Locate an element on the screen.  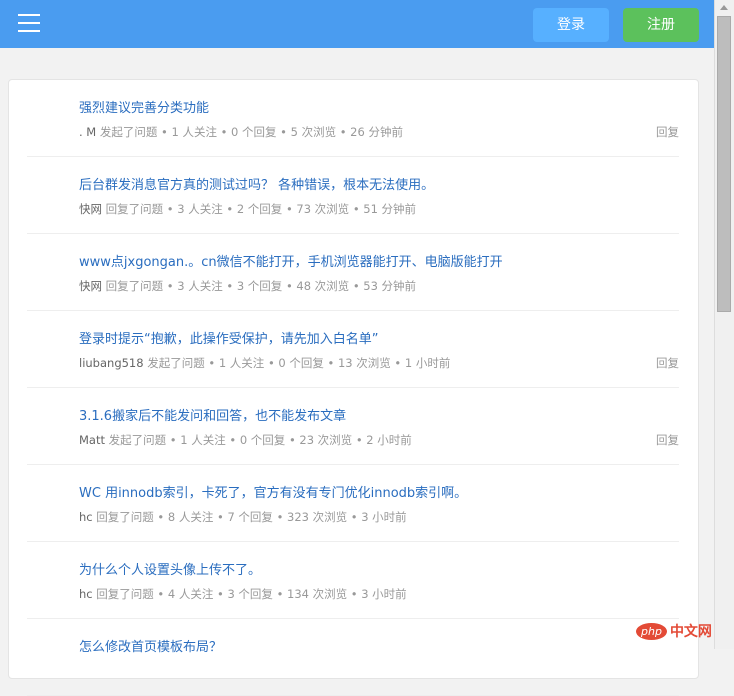
register-button: 注册 is located at coordinates (661, 25).